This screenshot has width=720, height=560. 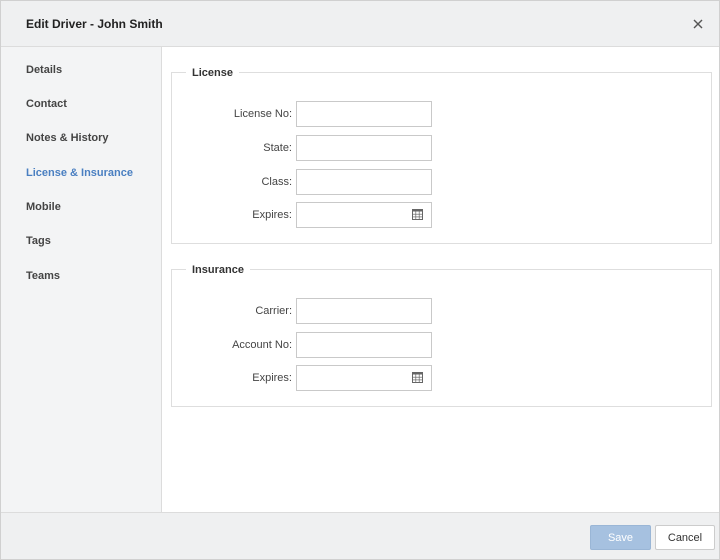 I want to click on sidebar-item-contact: Contact, so click(x=46, y=104).